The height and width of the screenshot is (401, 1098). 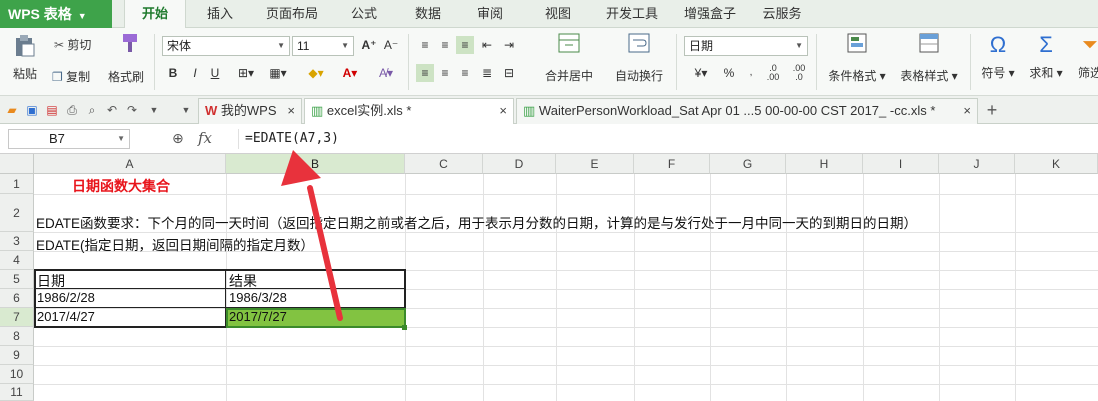 I want to click on annotation-arrow, so click(x=312, y=235).